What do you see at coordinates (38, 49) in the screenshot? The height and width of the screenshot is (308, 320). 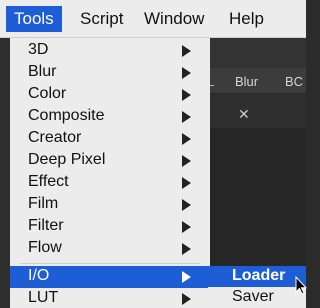 I see `menu-item-label: 3D` at bounding box center [38, 49].